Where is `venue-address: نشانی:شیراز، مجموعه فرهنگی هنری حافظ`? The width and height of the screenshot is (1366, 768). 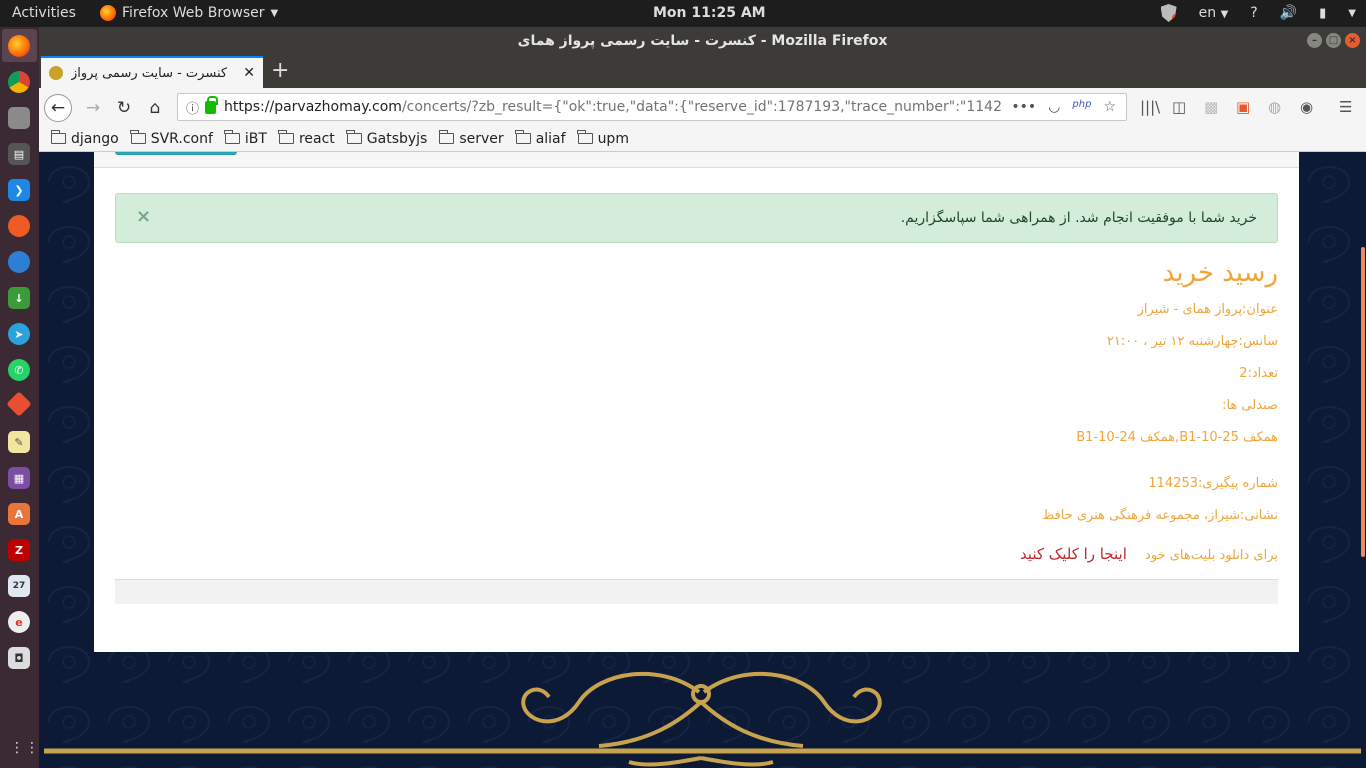
venue-address: نشانی:شیراز، مجموعه فرهنگی هنری حافظ is located at coordinates (1160, 515).